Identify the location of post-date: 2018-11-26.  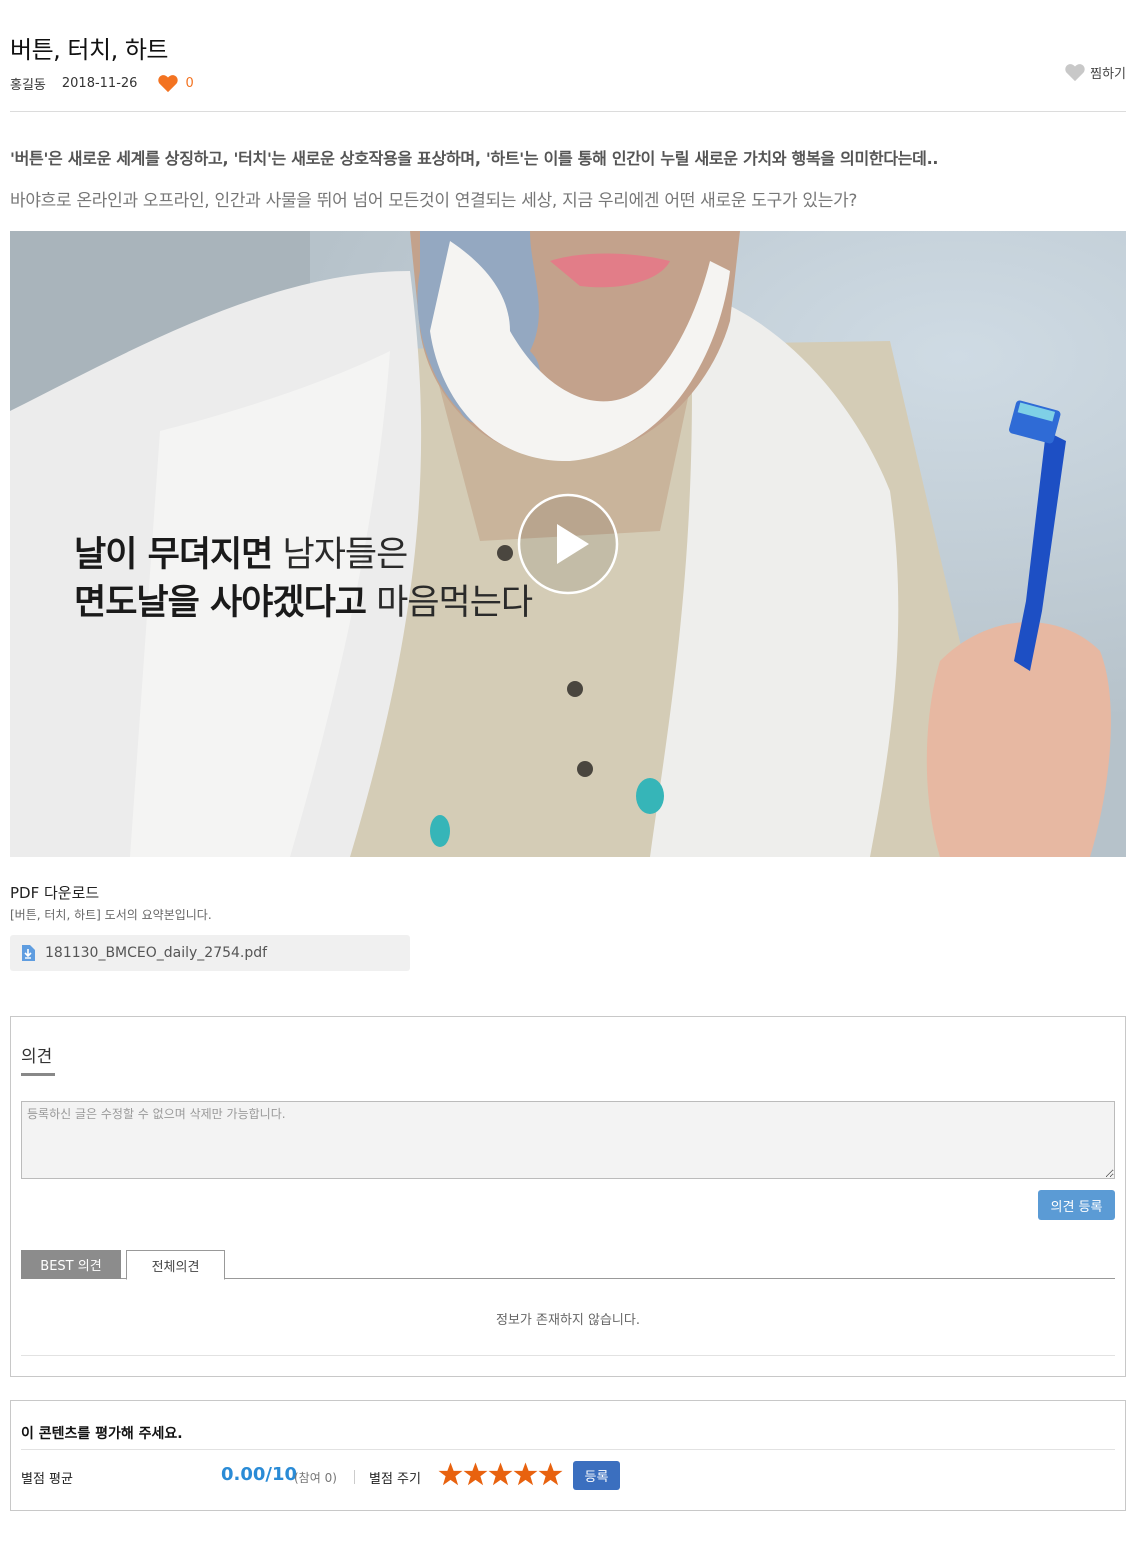
(99, 83).